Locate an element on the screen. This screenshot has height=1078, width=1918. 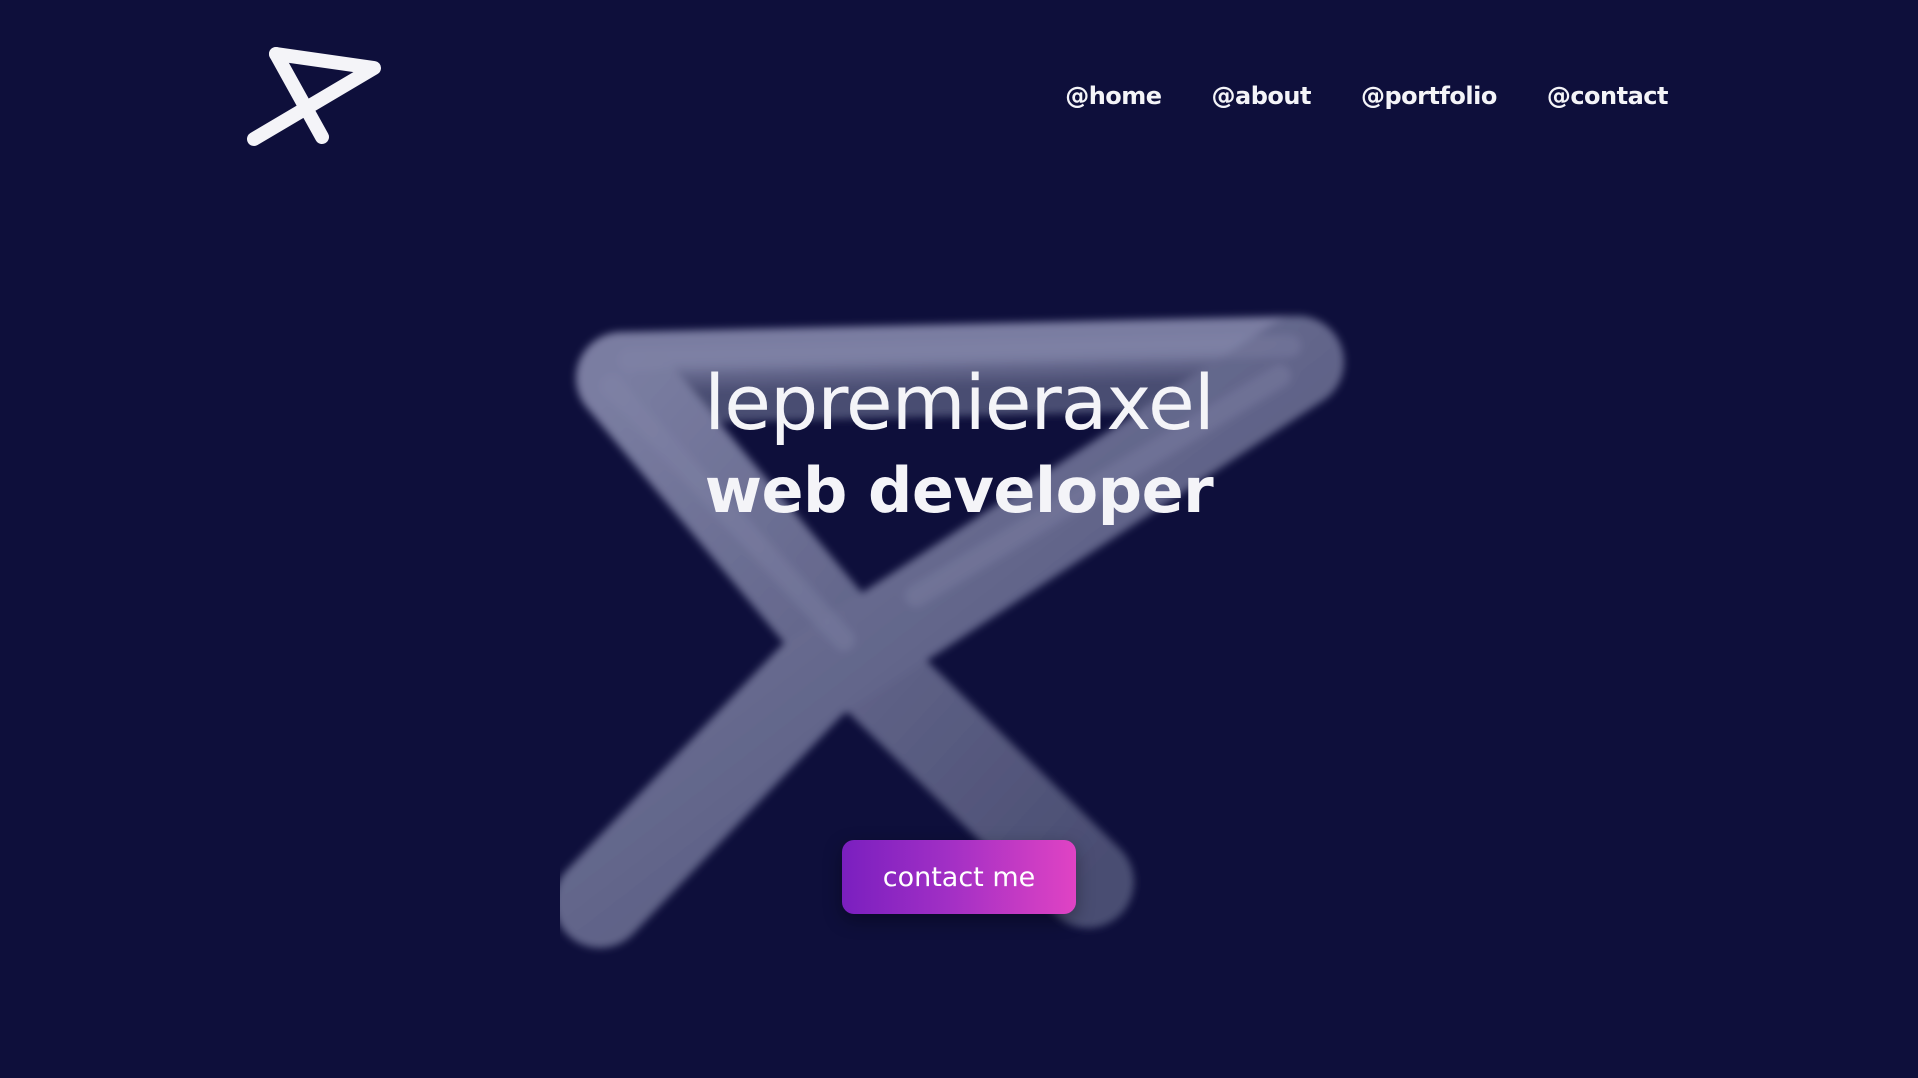
nav-about-link: @about is located at coordinates (1262, 96).